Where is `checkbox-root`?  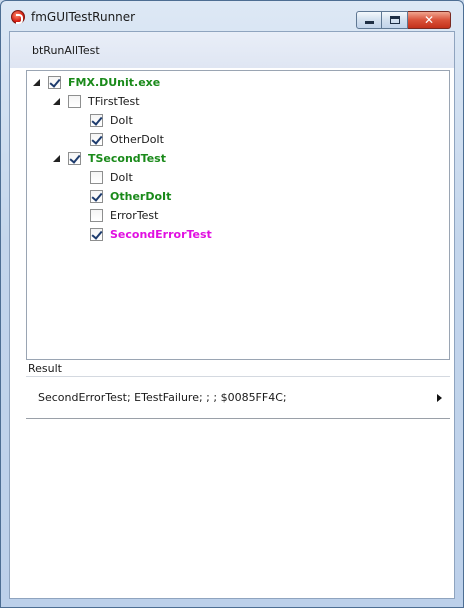 checkbox-root is located at coordinates (54, 82).